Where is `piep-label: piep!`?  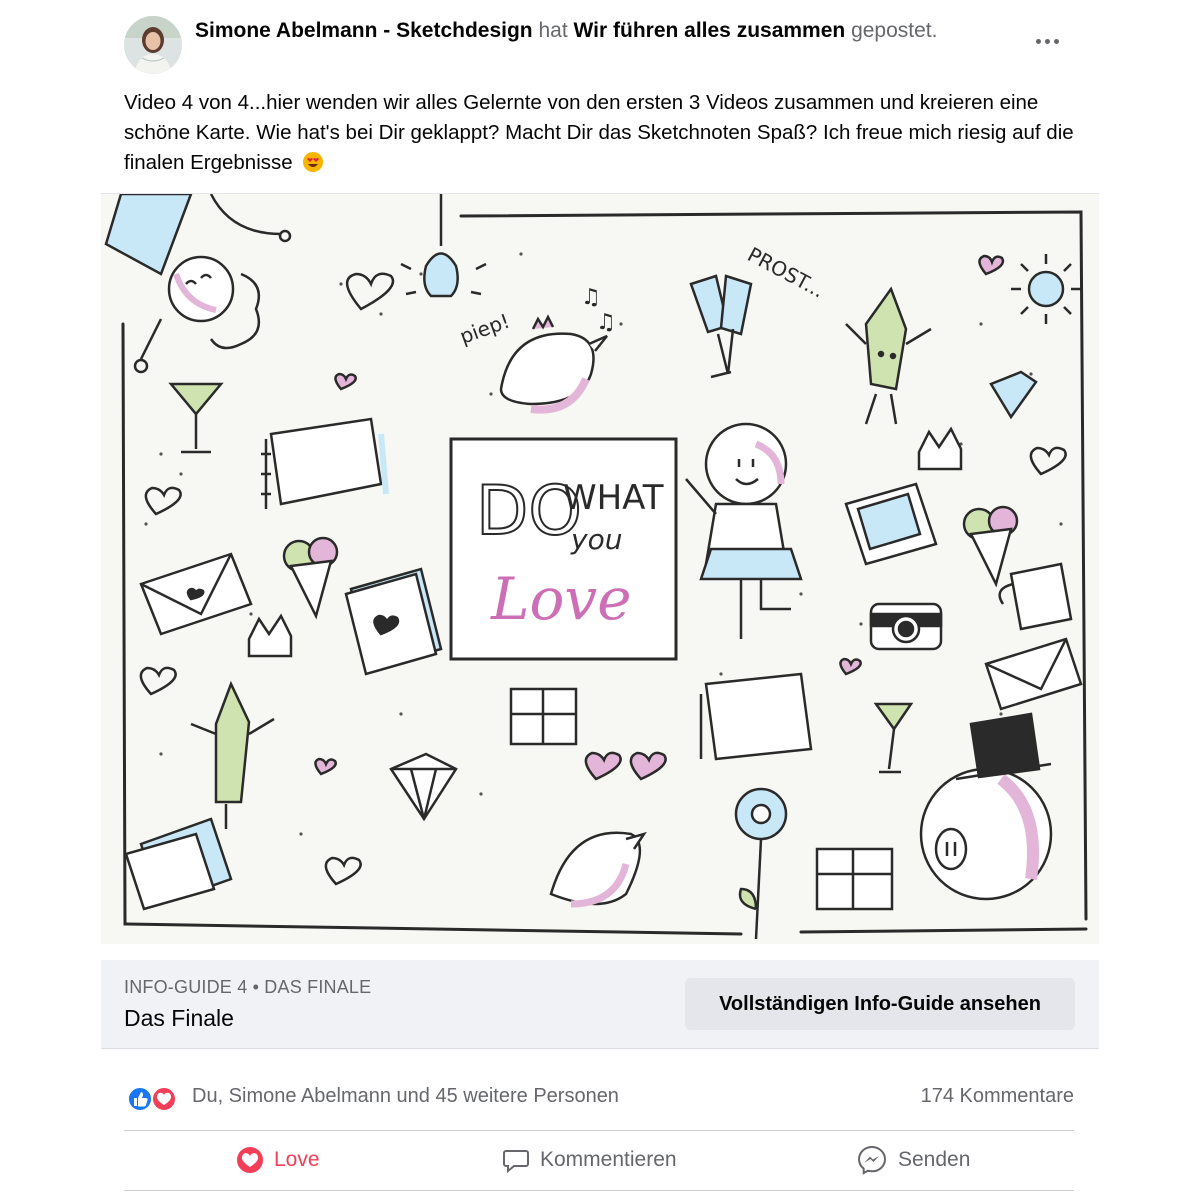
piep-label: piep! is located at coordinates (485, 329).